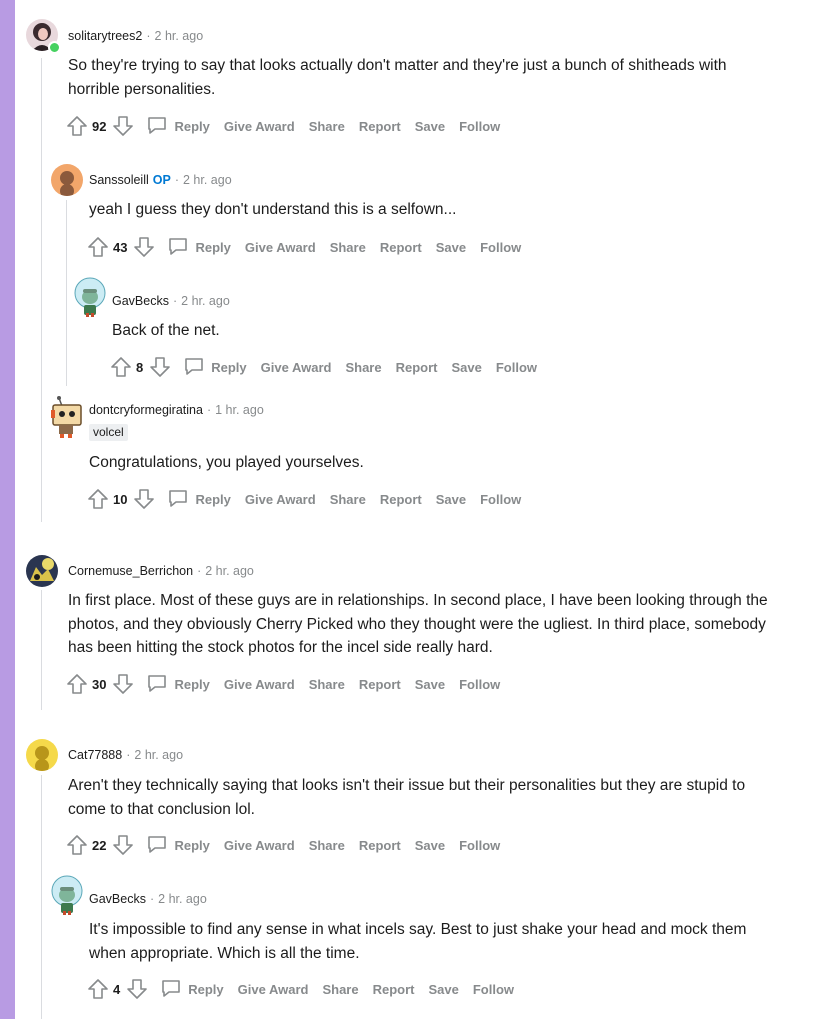 The height and width of the screenshot is (1019, 820). Describe the element at coordinates (99, 684) in the screenshot. I see `vote-score: 30` at that location.